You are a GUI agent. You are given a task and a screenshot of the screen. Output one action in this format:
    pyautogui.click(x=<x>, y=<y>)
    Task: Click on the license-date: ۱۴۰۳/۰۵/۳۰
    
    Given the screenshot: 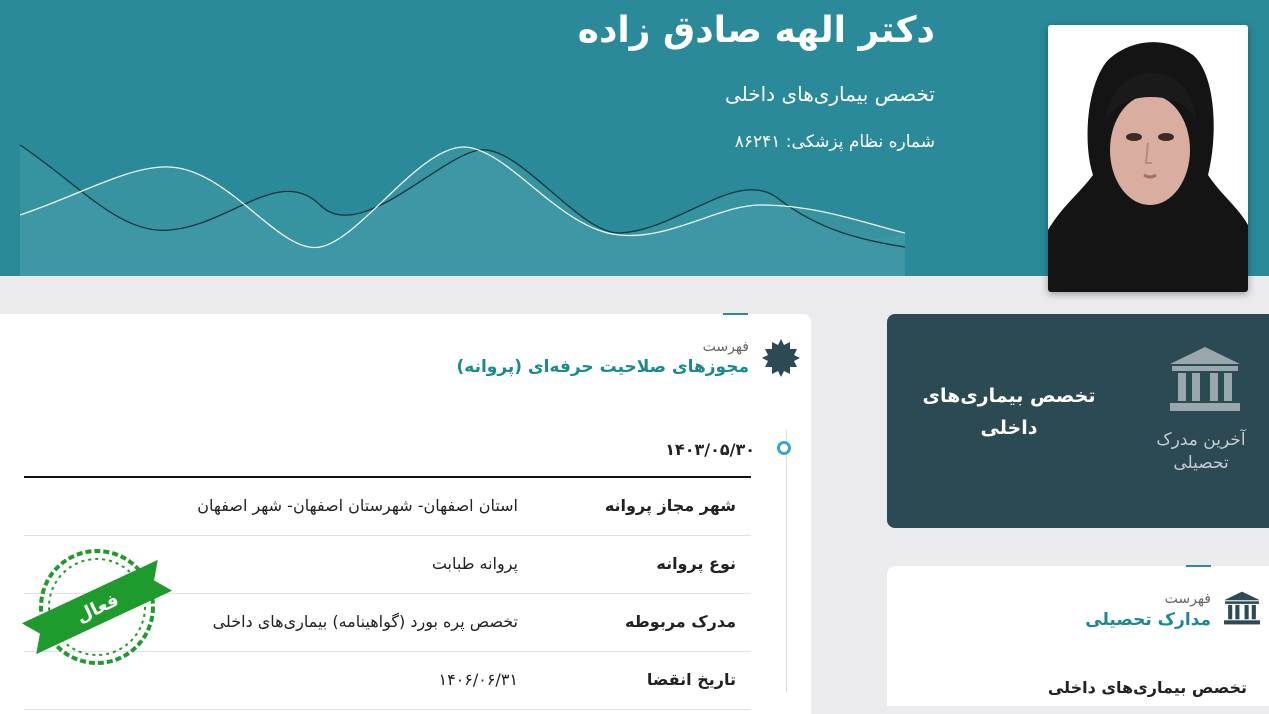 What is the action you would take?
    pyautogui.click(x=710, y=449)
    